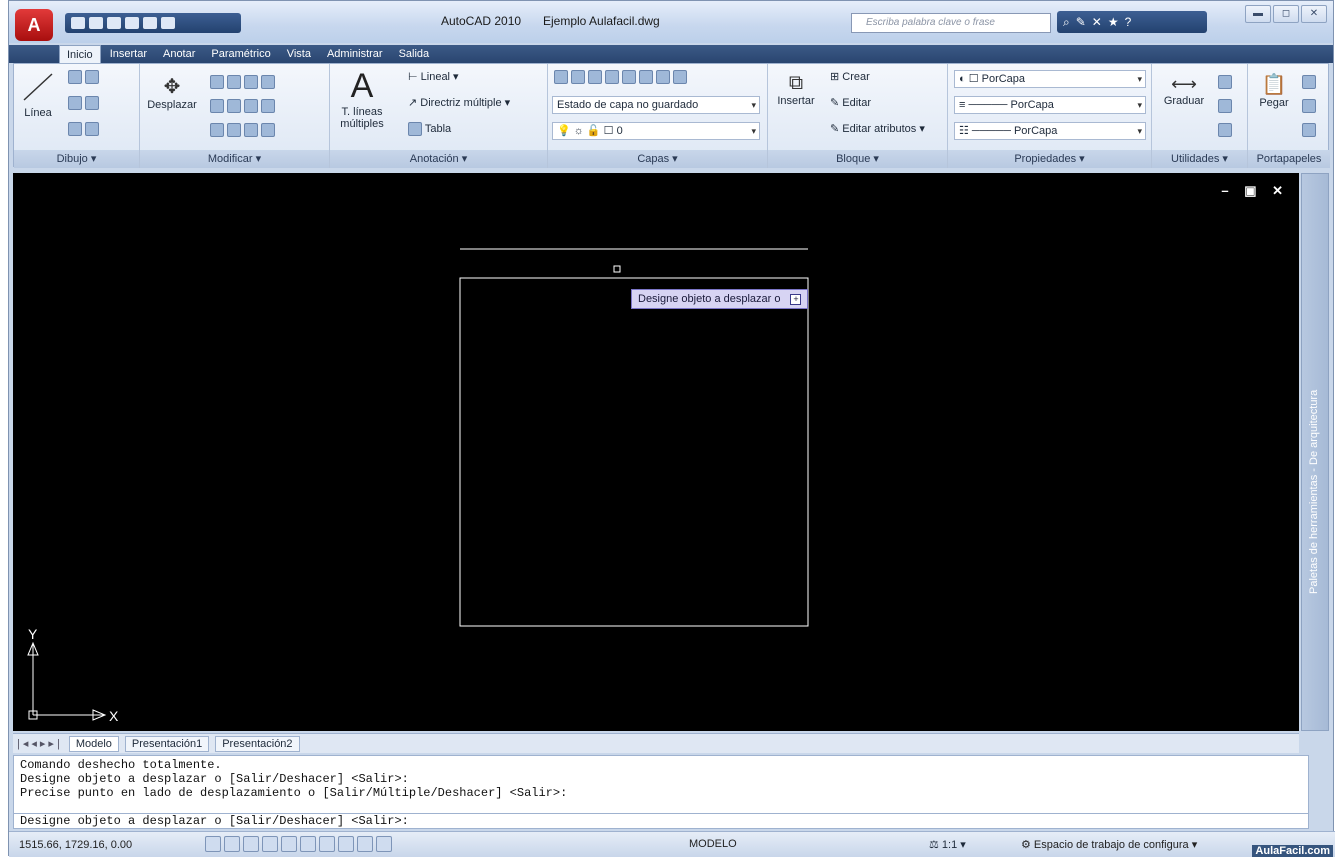 The image size is (1341, 857). What do you see at coordinates (268, 106) in the screenshot?
I see `fillet-icon` at bounding box center [268, 106].